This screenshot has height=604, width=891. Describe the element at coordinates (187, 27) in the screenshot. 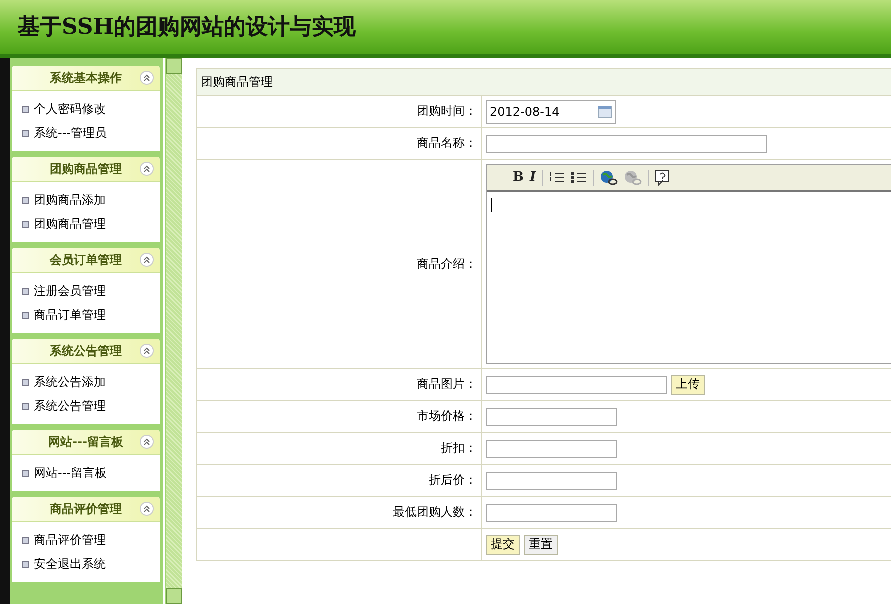

I see `site-title: 基于SSH的团购网站的设计与实现` at that location.